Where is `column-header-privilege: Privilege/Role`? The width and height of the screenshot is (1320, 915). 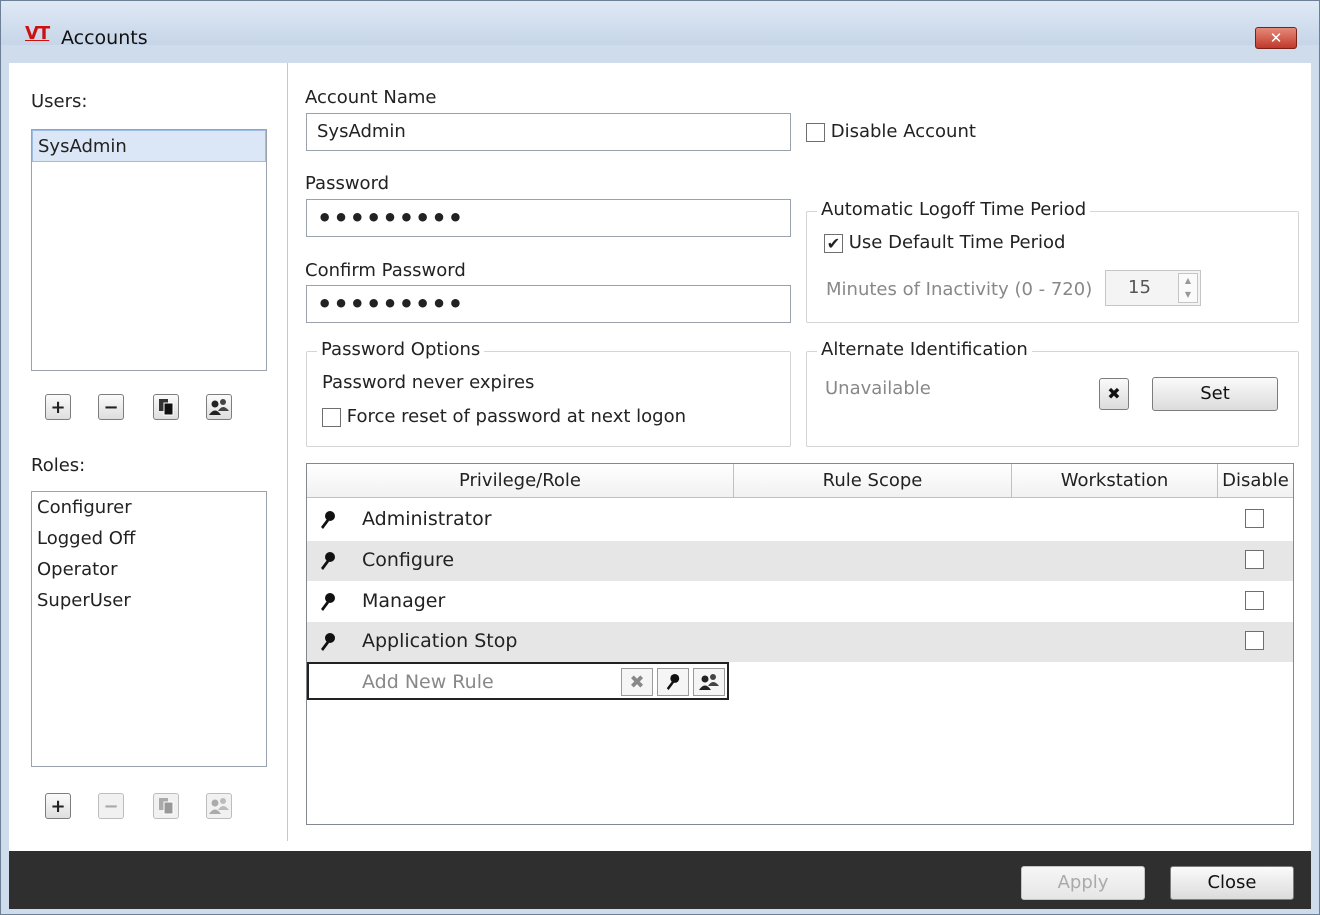 column-header-privilege: Privilege/Role is located at coordinates (520, 481).